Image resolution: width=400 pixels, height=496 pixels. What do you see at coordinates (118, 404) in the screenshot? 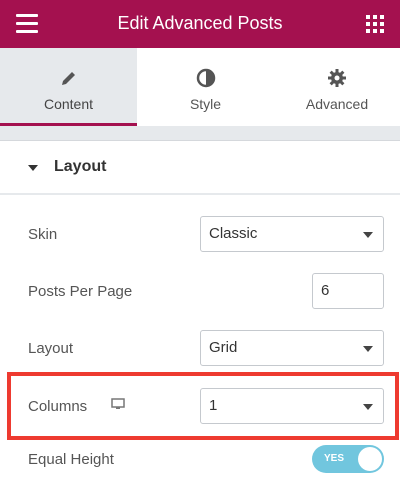
I see `monitor-icon` at bounding box center [118, 404].